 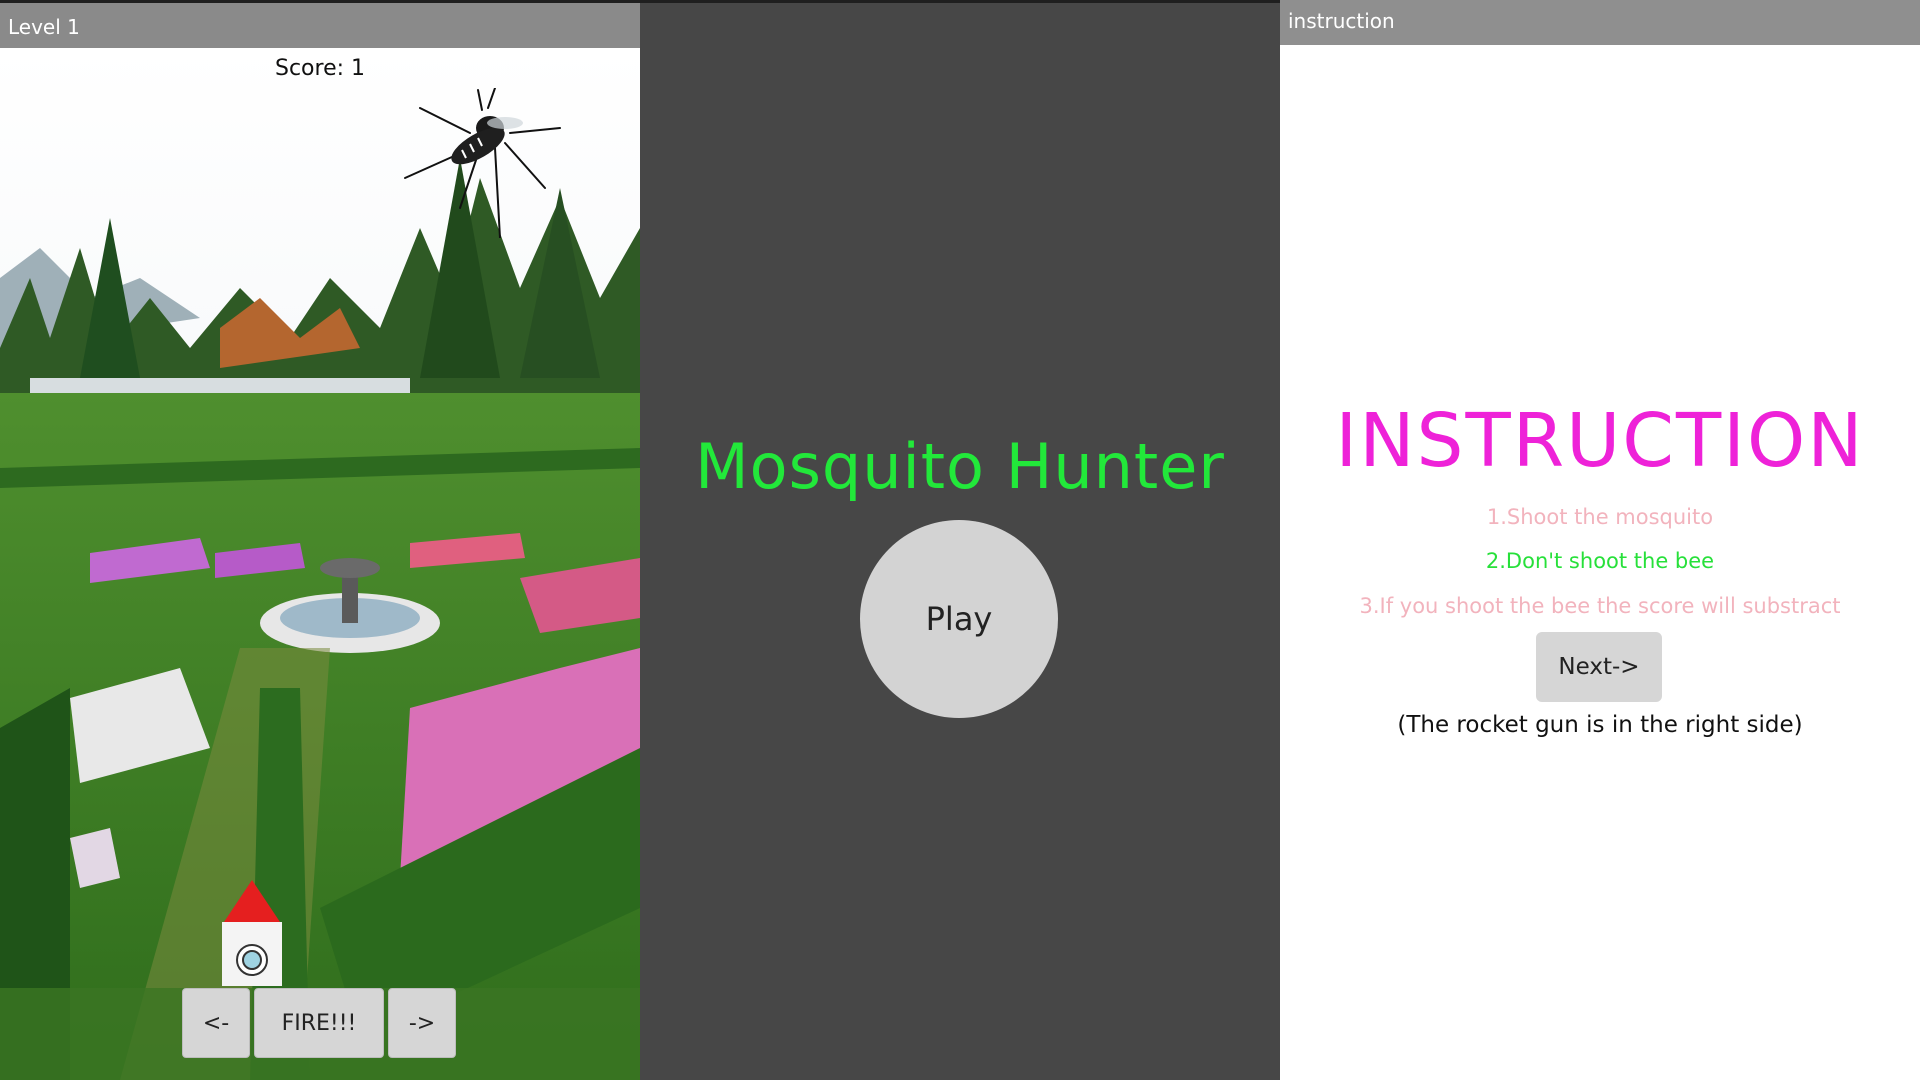 What do you see at coordinates (482, 163) in the screenshot?
I see `mosquito-icon` at bounding box center [482, 163].